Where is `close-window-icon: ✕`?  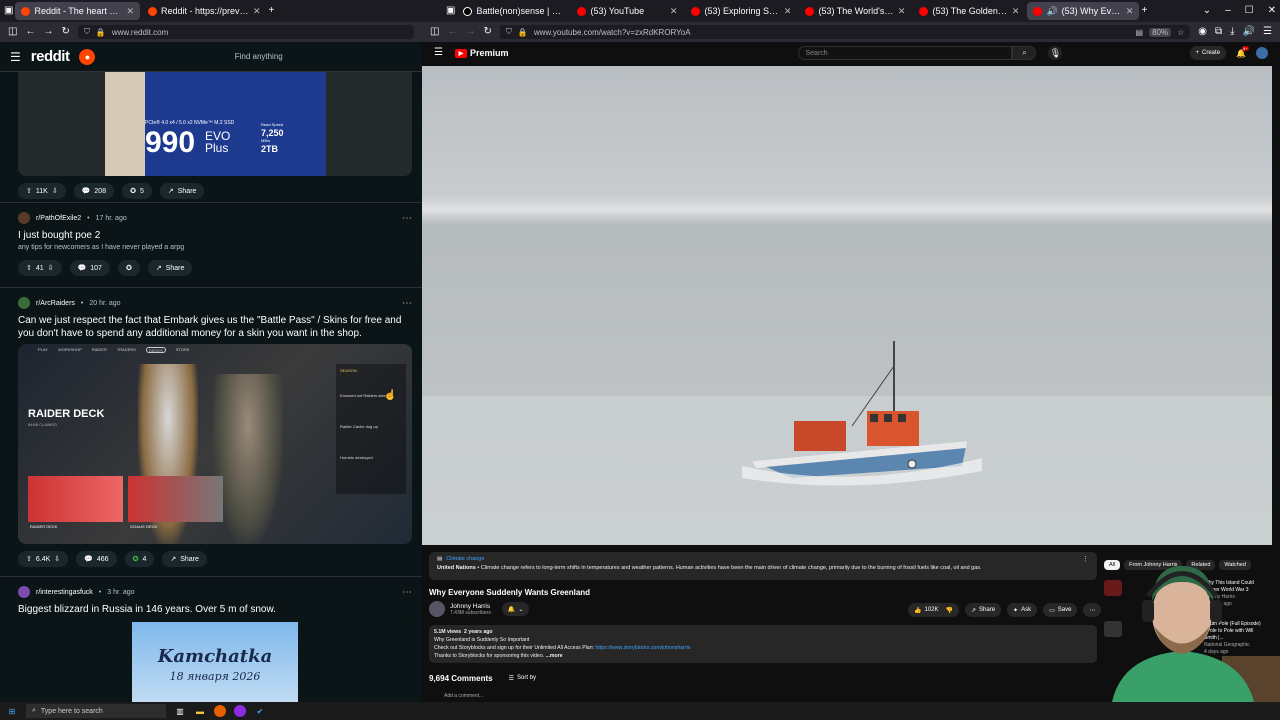
close-window-icon: ✕ is located at coordinates (1272, 11).